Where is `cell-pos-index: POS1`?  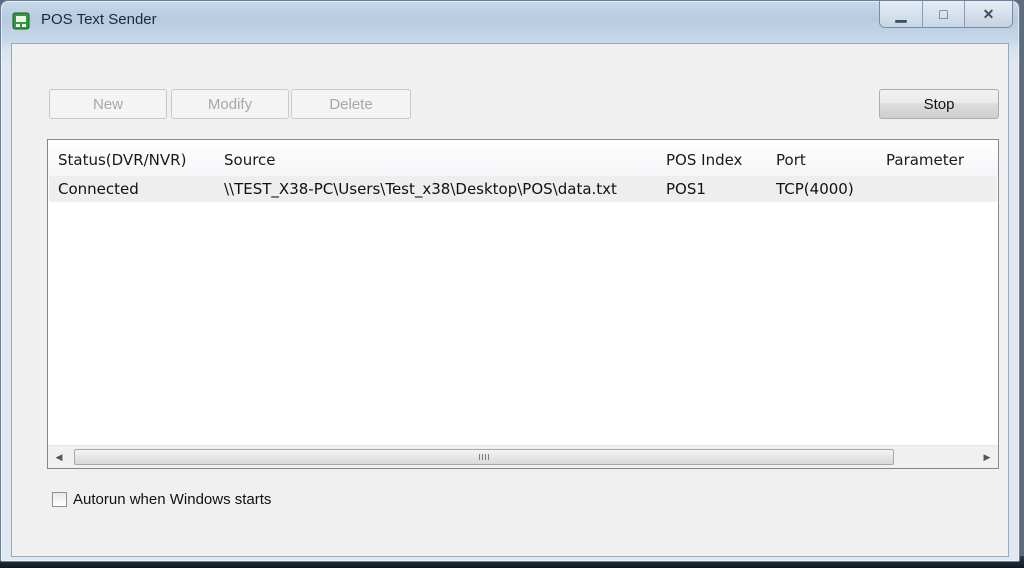
cell-pos-index: POS1 is located at coordinates (686, 189).